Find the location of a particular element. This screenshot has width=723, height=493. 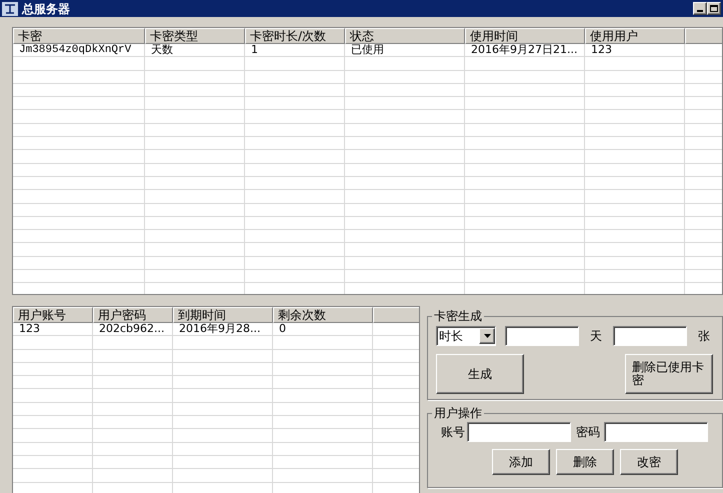

table-cell: 0 is located at coordinates (323, 329).